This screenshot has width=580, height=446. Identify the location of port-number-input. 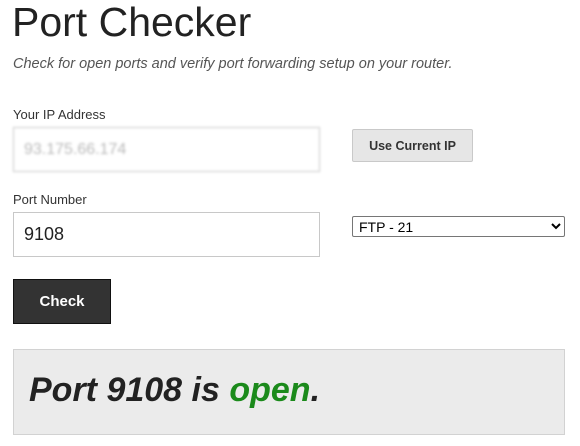
(166, 234).